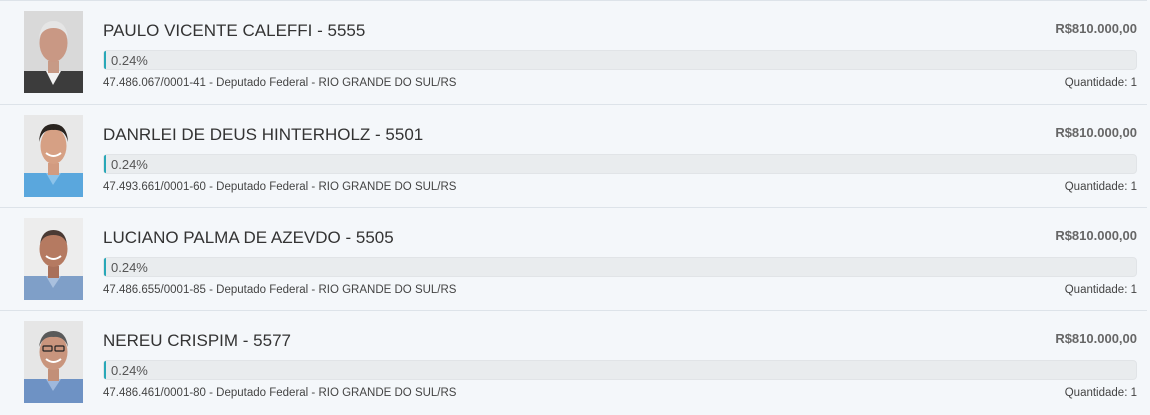 Image resolution: width=1150 pixels, height=415 pixels. What do you see at coordinates (234, 31) in the screenshot?
I see `candidate-name: PAULO VICENTE CALEFFI - 5555` at bounding box center [234, 31].